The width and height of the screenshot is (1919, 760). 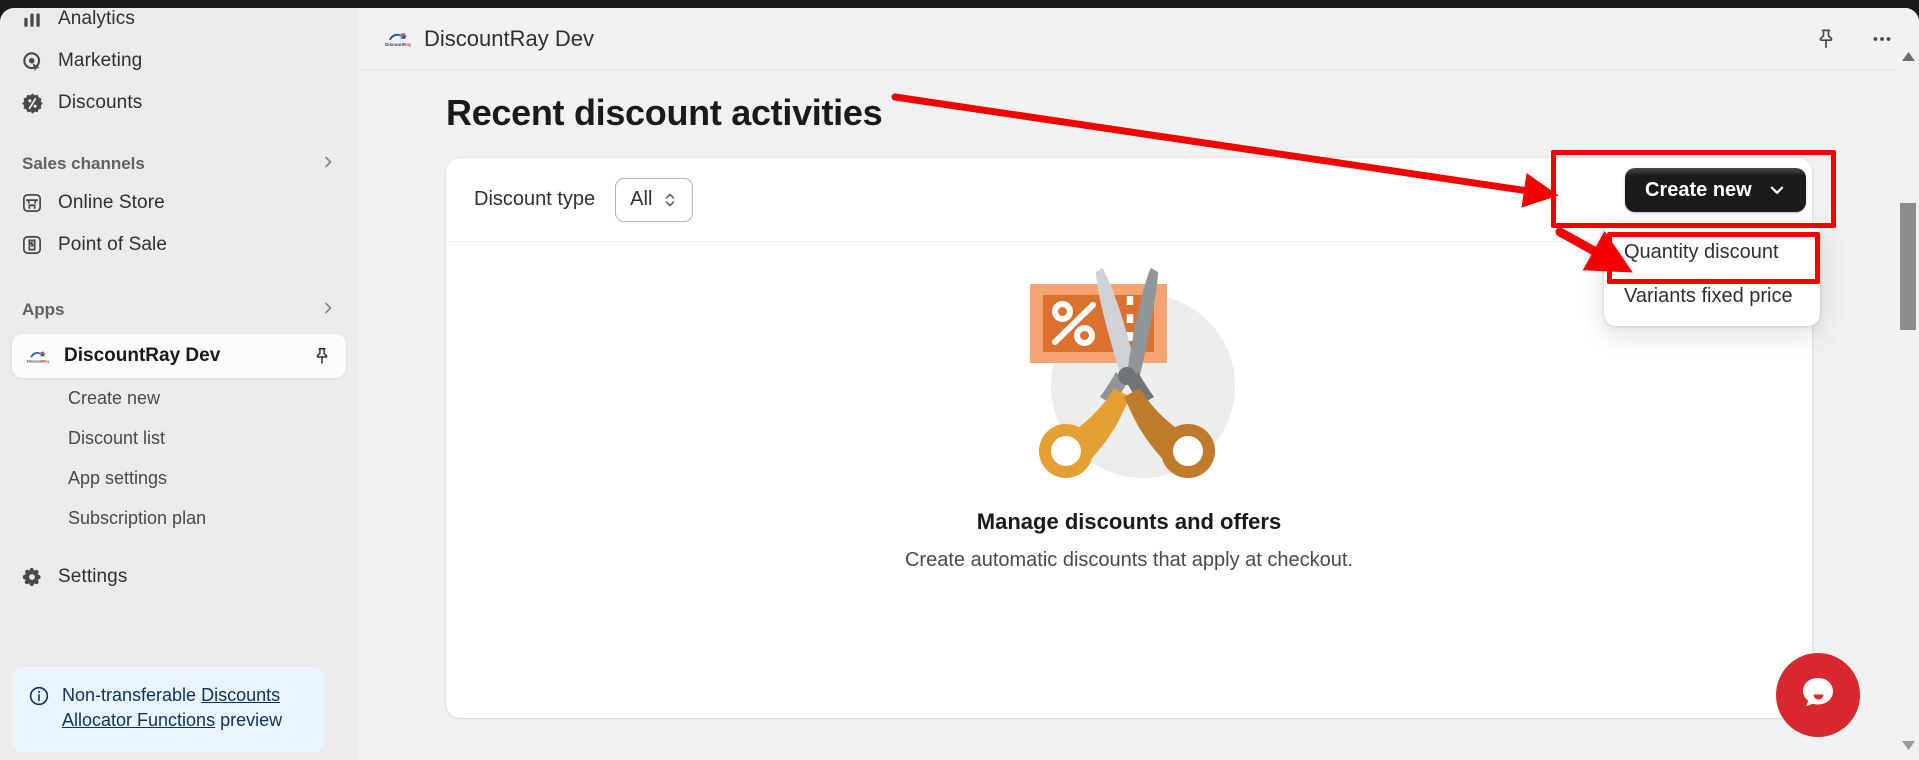 What do you see at coordinates (179, 203) in the screenshot?
I see `sidebar-item-online-store: Online Store` at bounding box center [179, 203].